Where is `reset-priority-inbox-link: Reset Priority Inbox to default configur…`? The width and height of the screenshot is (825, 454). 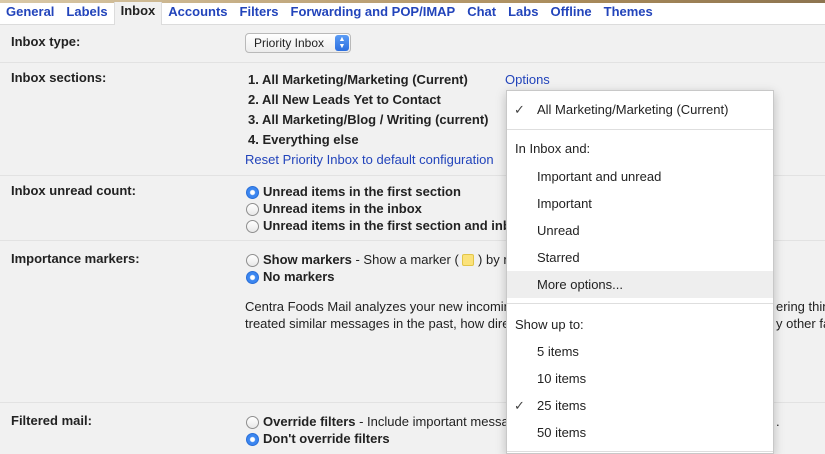
reset-priority-inbox-link: Reset Priority Inbox to default configur… is located at coordinates (369, 159).